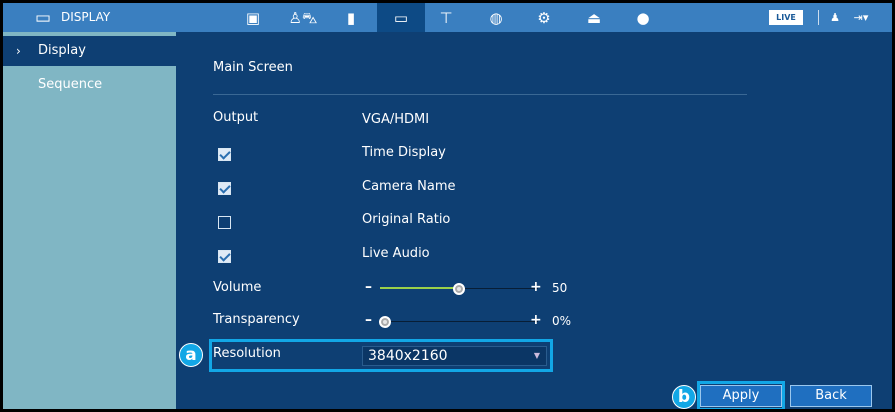  I want to click on settings-icon: ⚙, so click(544, 18).